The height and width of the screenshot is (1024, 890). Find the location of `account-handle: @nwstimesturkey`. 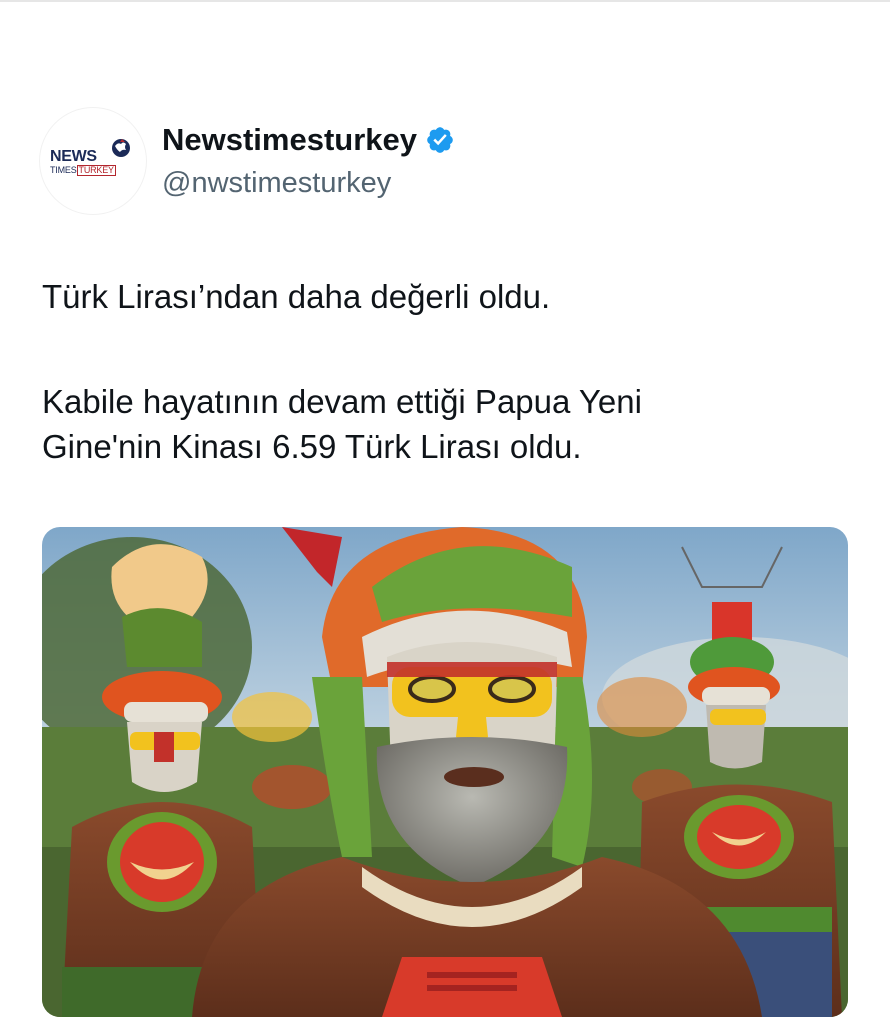

account-handle: @nwstimesturkey is located at coordinates (276, 183).